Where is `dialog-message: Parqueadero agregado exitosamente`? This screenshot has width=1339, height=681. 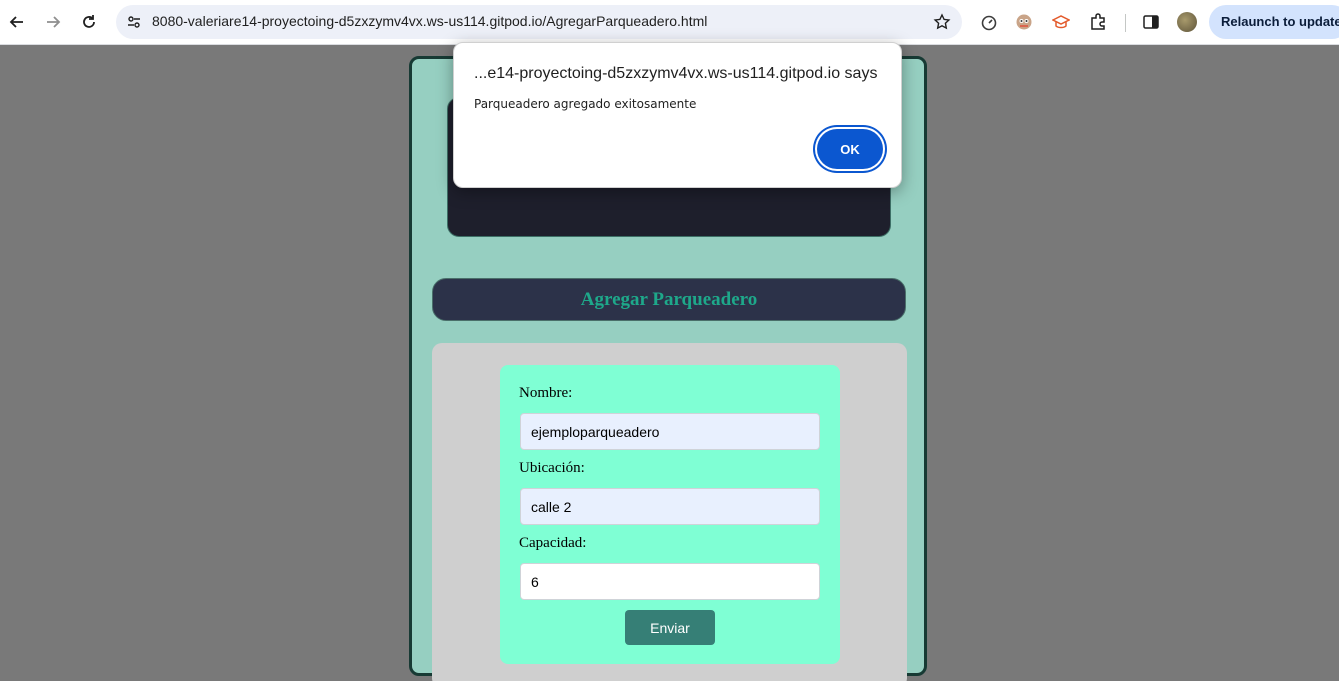 dialog-message: Parqueadero agregado exitosamente is located at coordinates (585, 104).